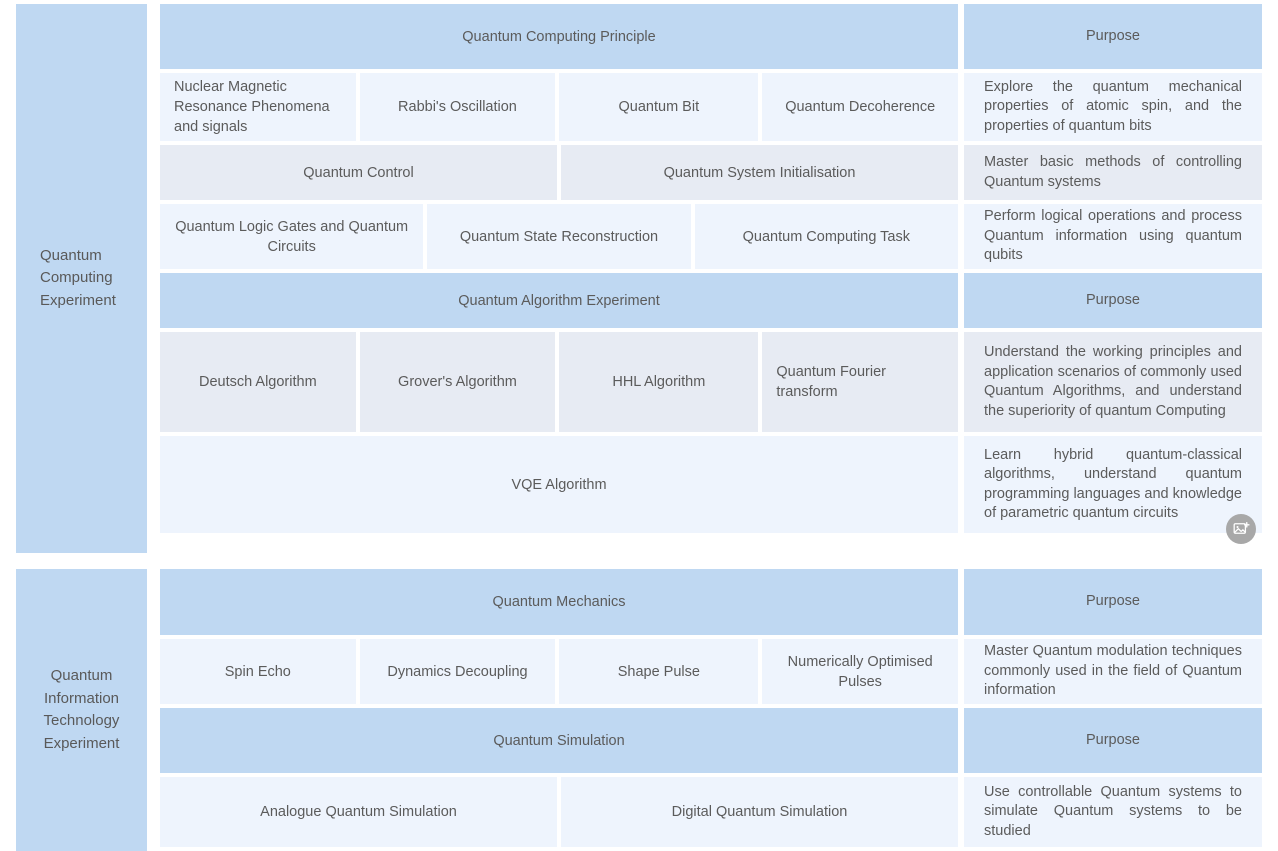  I want to click on topic-label: Rabbi's Oscillation, so click(457, 107).